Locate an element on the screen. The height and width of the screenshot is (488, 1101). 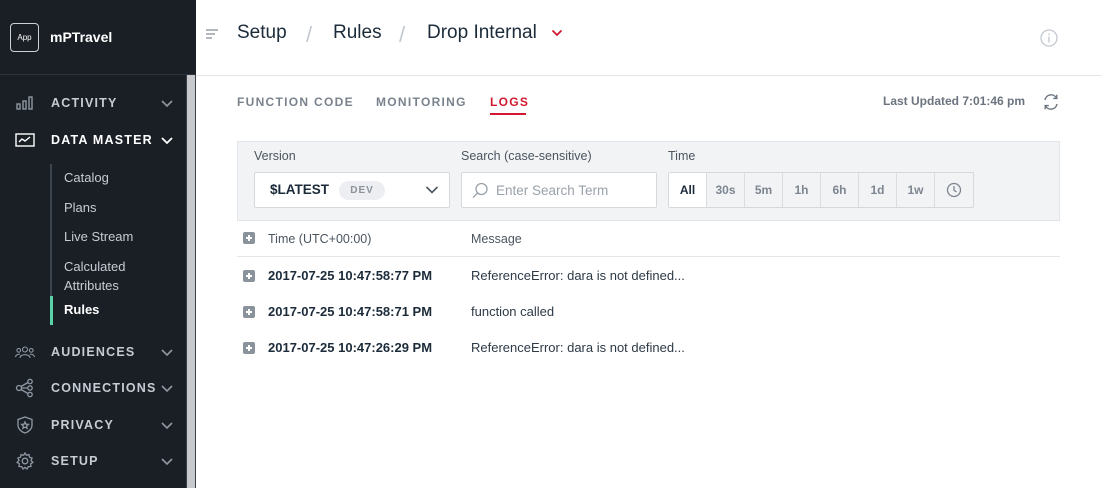
custom-time-button is located at coordinates (954, 190).